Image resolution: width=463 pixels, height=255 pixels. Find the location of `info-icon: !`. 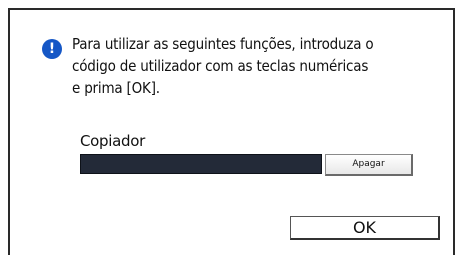

info-icon: ! is located at coordinates (52, 49).